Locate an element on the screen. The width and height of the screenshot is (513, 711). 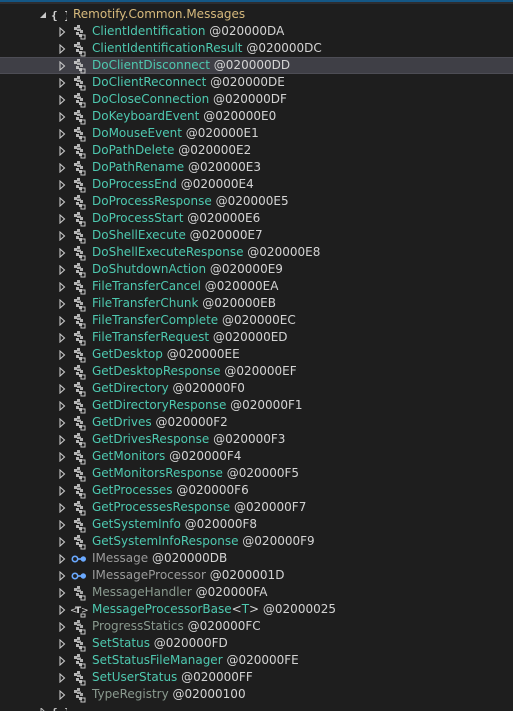
type-node: FileTransferRequest @020000ED is located at coordinates (256, 337).